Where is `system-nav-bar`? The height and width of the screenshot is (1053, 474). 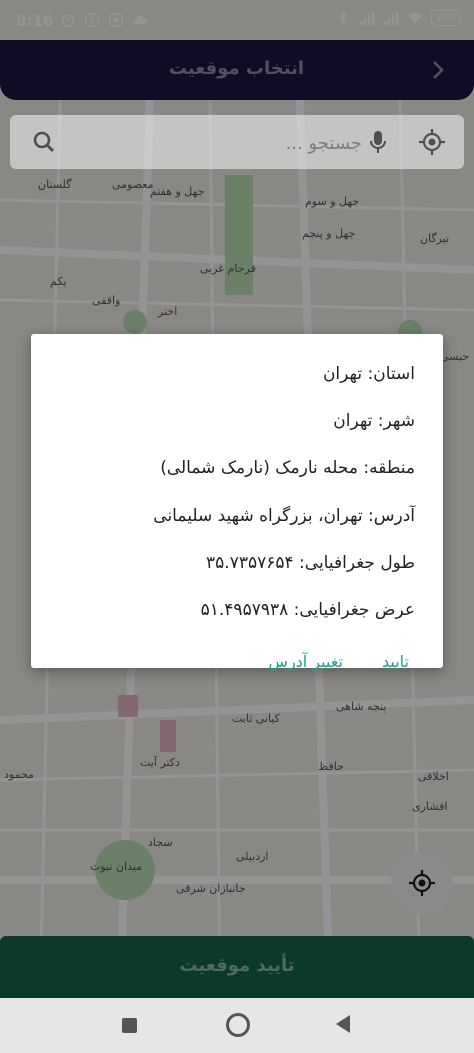 system-nav-bar is located at coordinates (237, 1025).